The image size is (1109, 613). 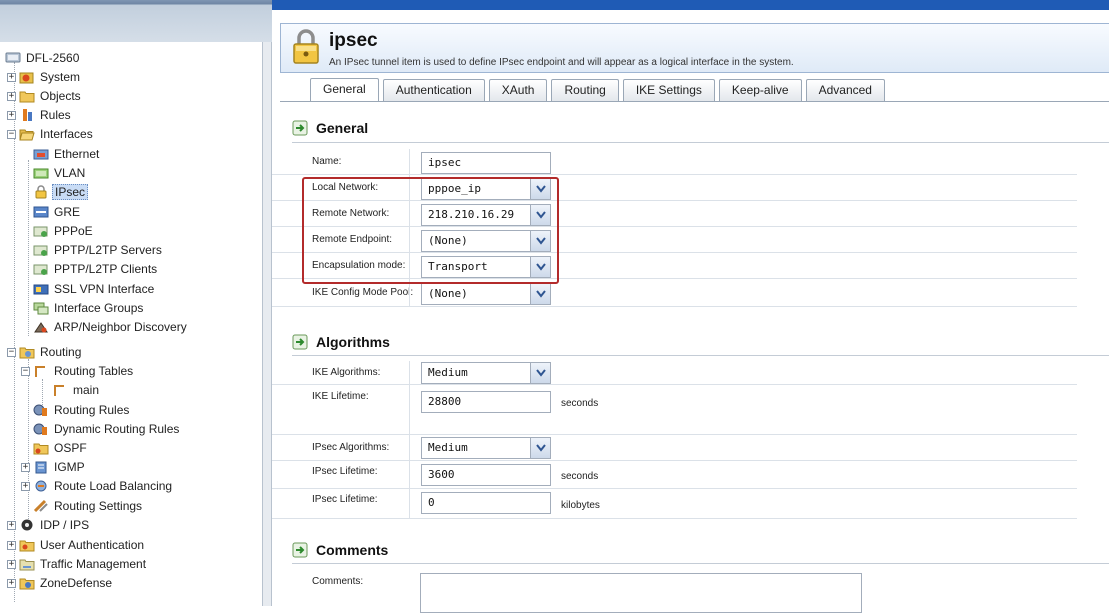 I want to click on zonedefense-icon, so click(x=27, y=583).